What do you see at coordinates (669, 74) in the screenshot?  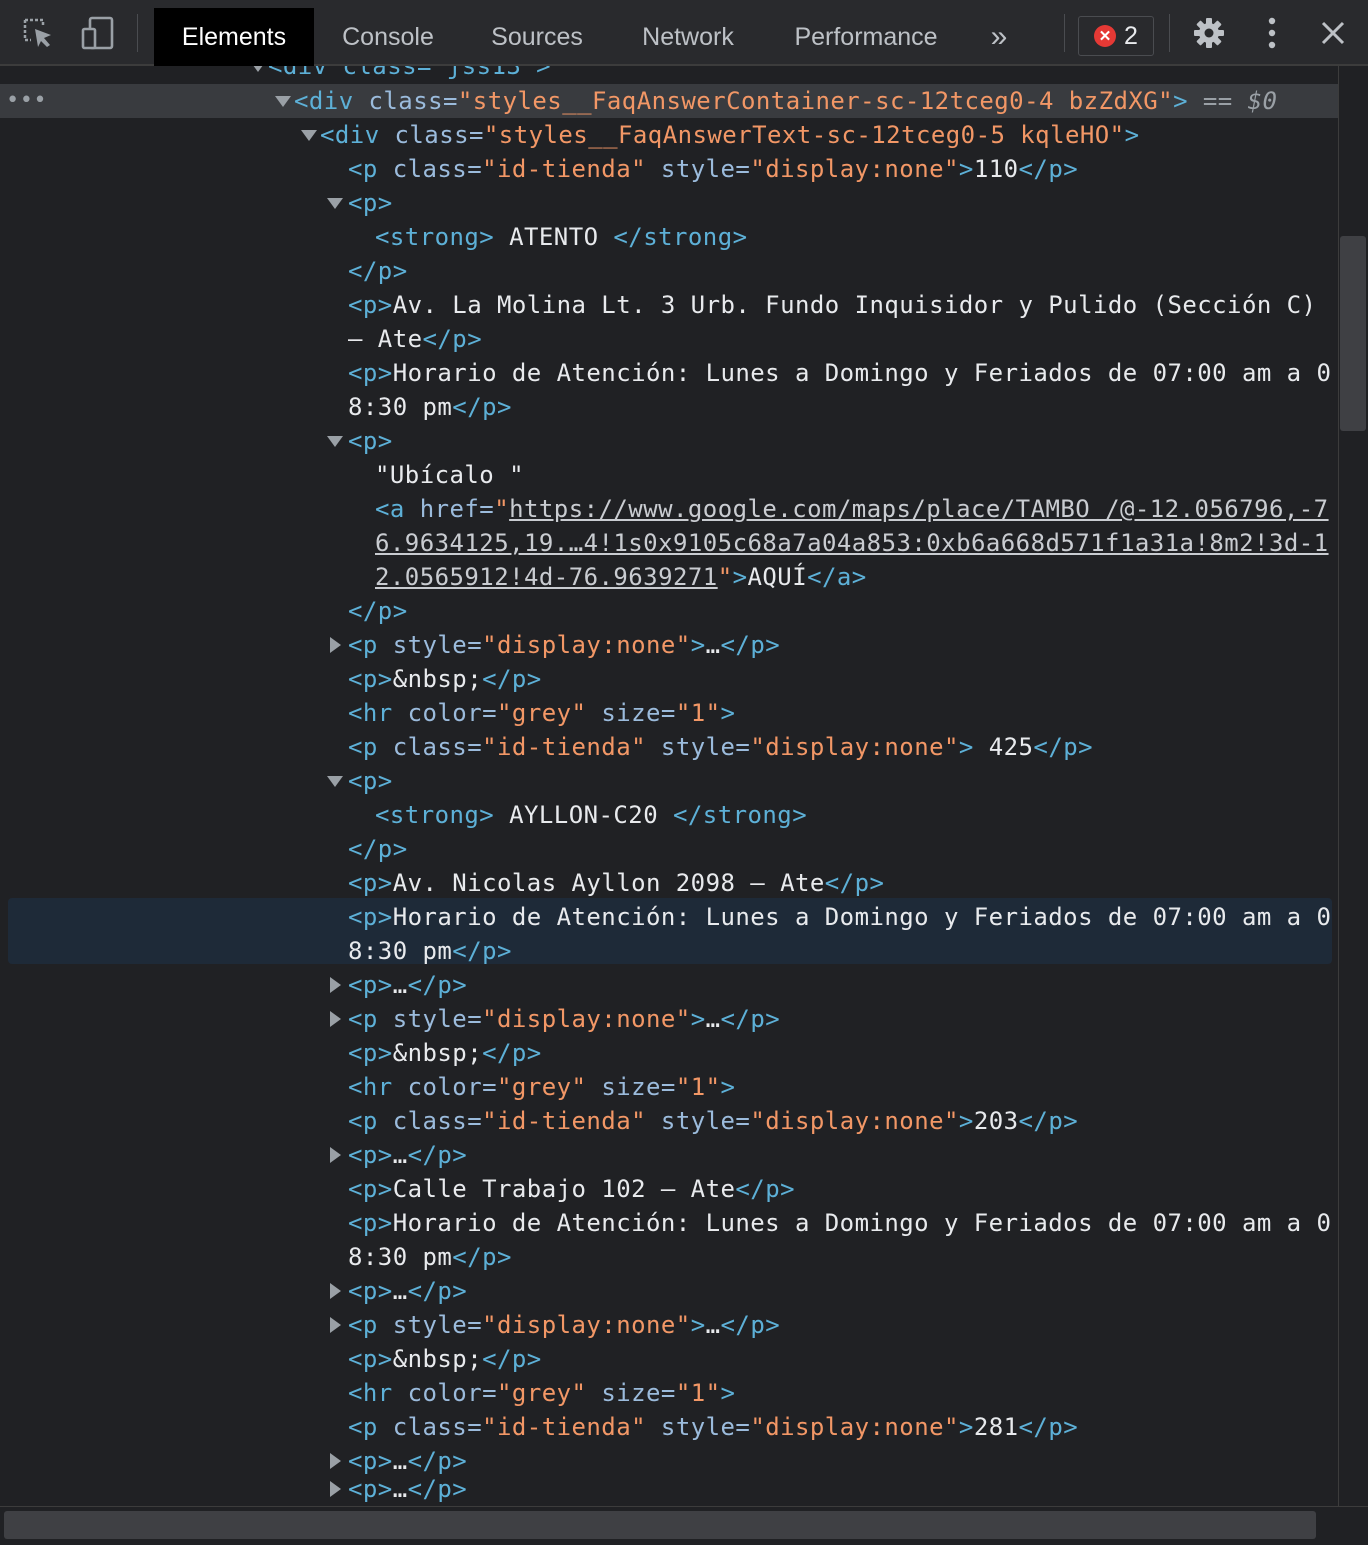 I see `dom-node-row: <div class="jss13">` at bounding box center [669, 74].